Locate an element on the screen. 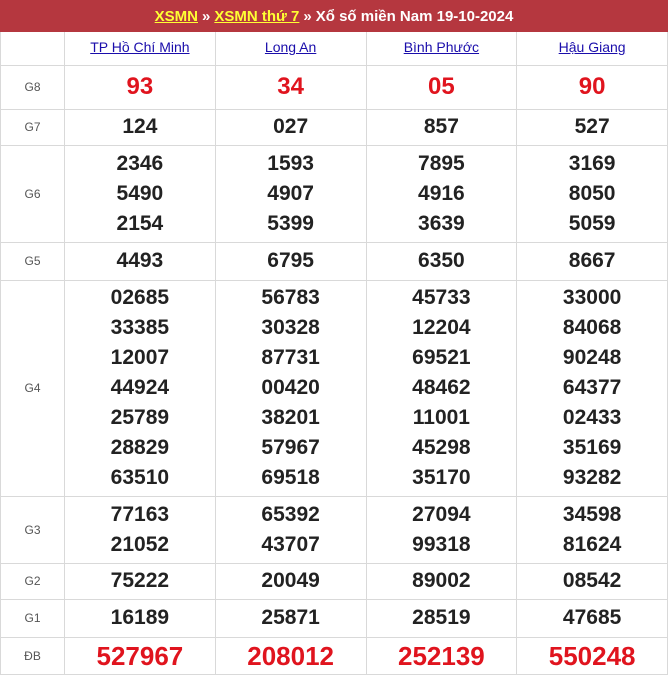  prize-number: 77163 is located at coordinates (140, 514).